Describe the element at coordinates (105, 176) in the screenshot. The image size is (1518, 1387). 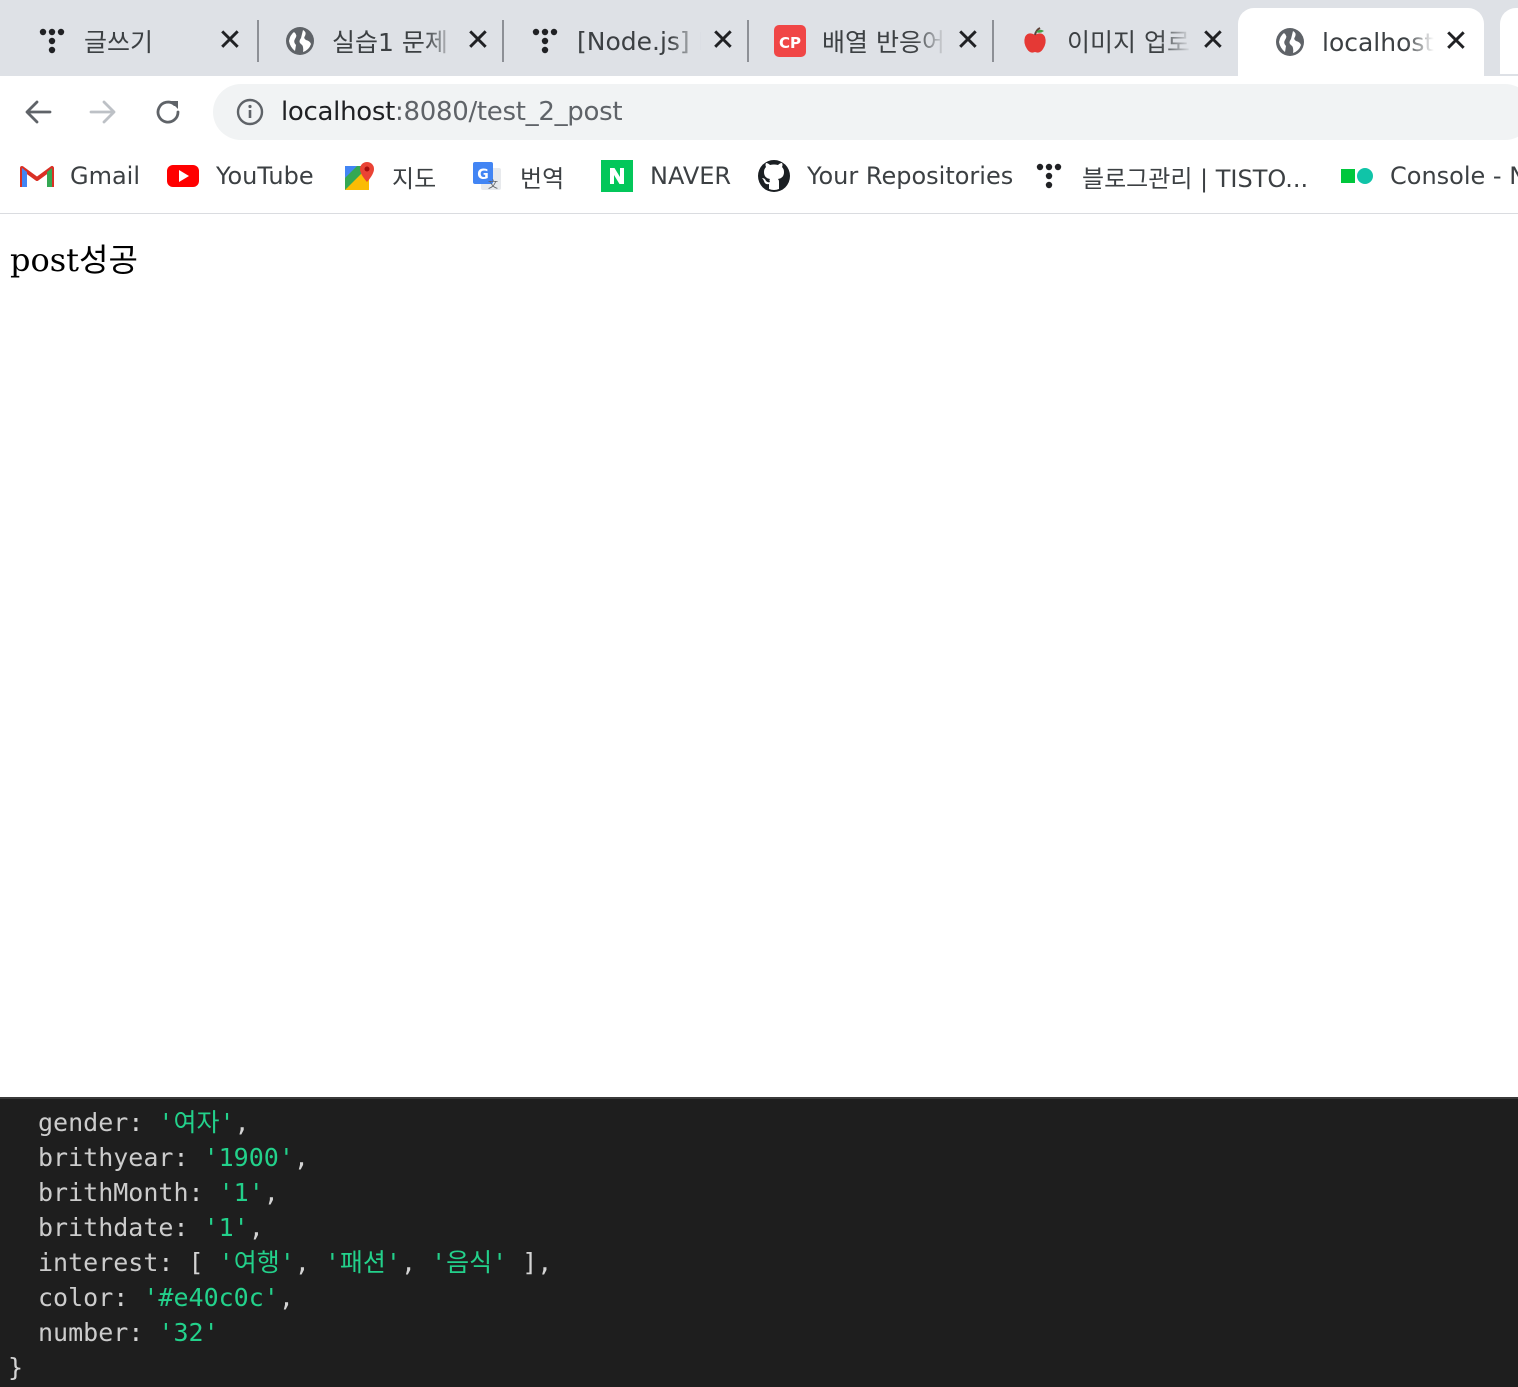
I see `bookmark-label: Gmail` at that location.